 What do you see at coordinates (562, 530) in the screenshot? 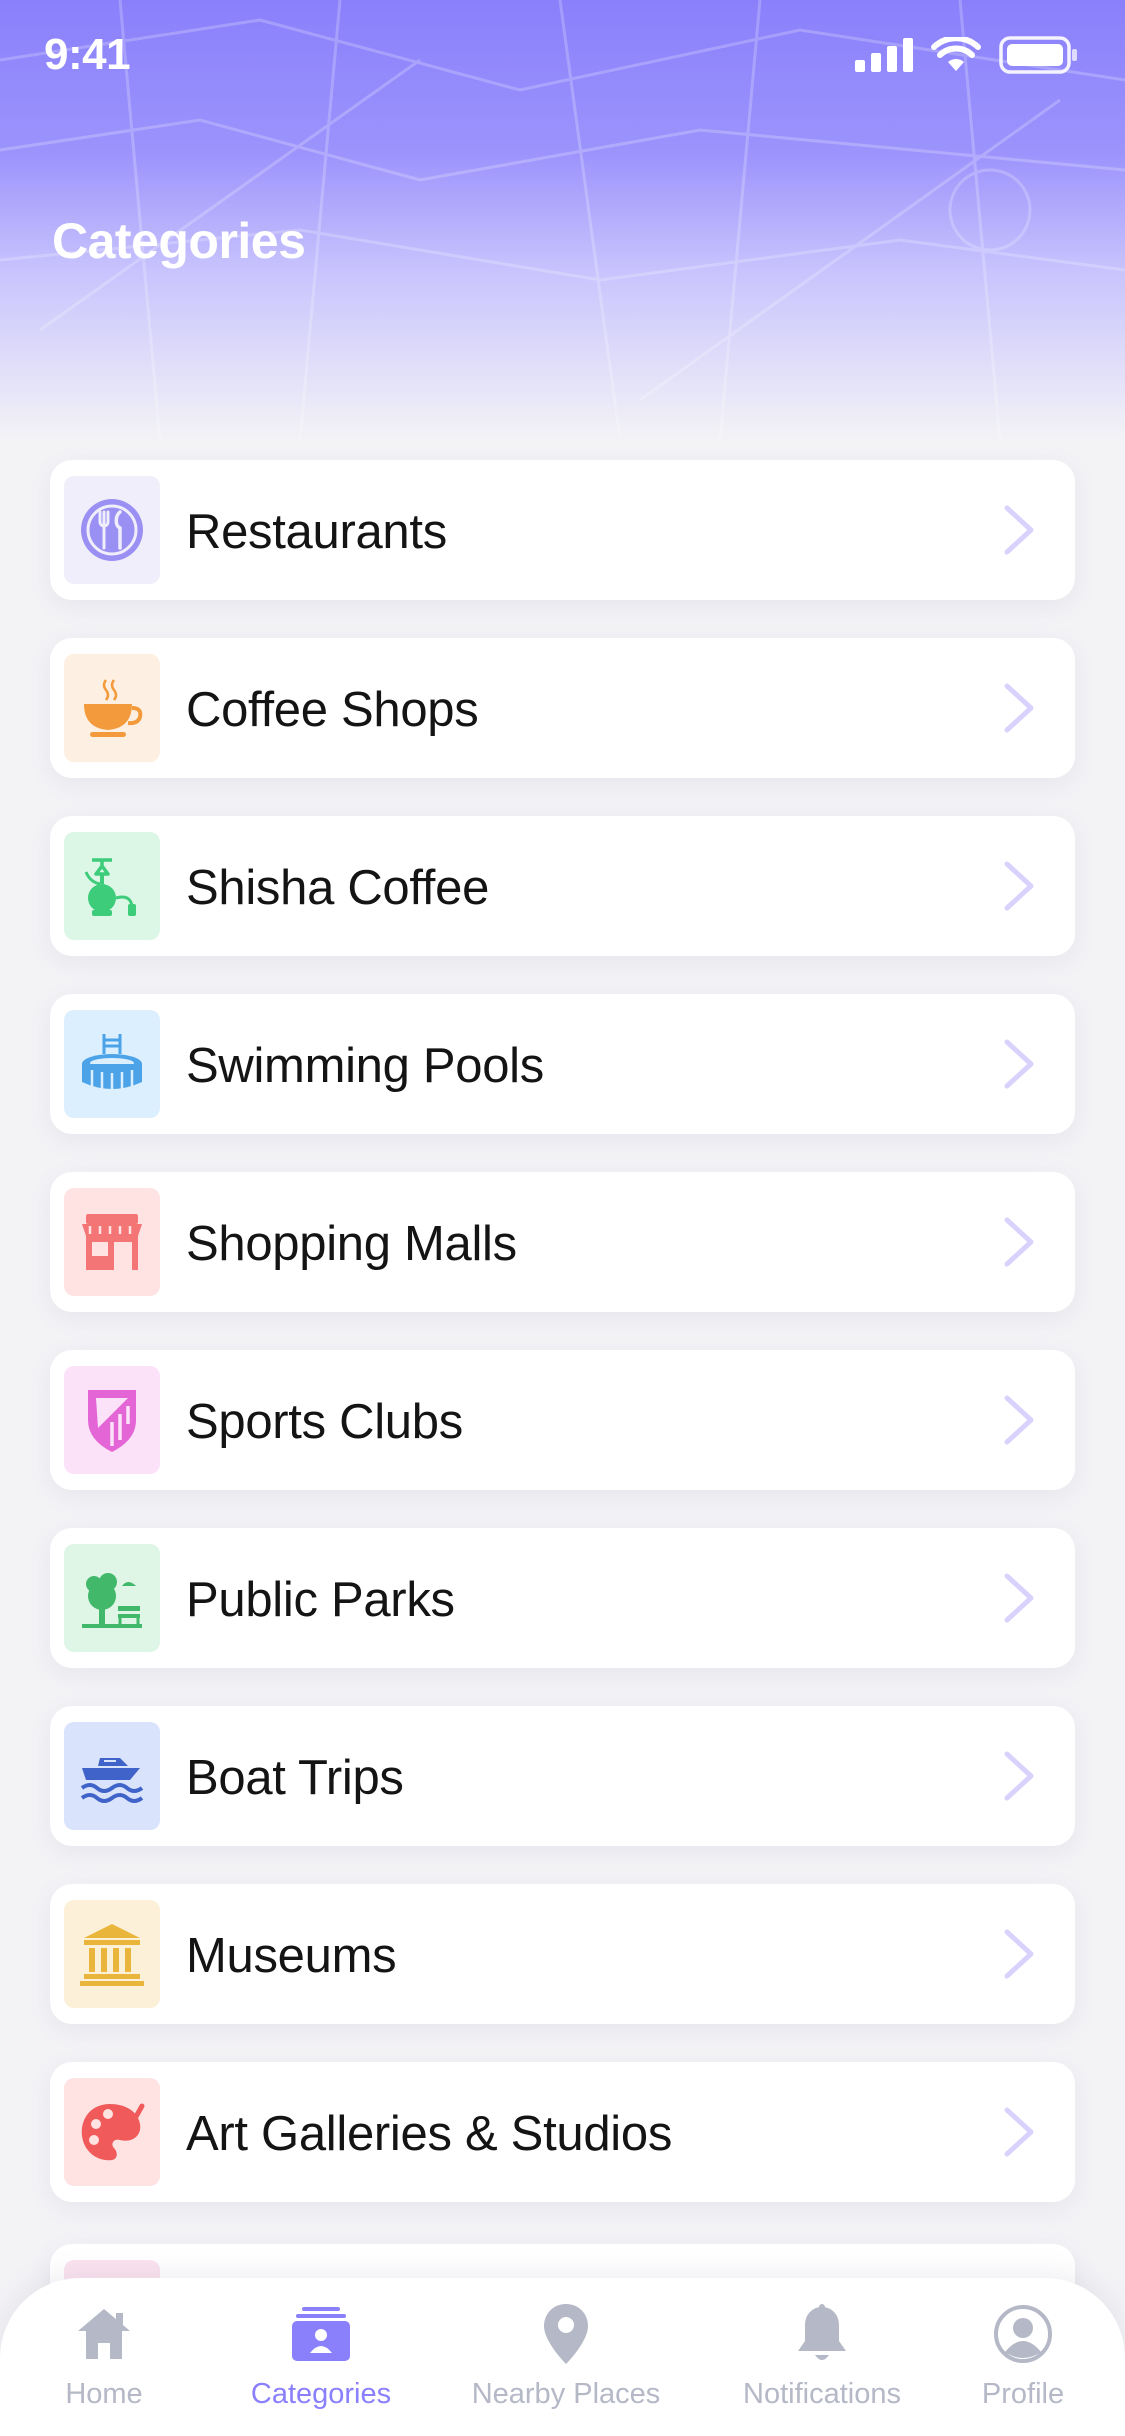
I see `category-item-restaurants: Restaurants` at bounding box center [562, 530].